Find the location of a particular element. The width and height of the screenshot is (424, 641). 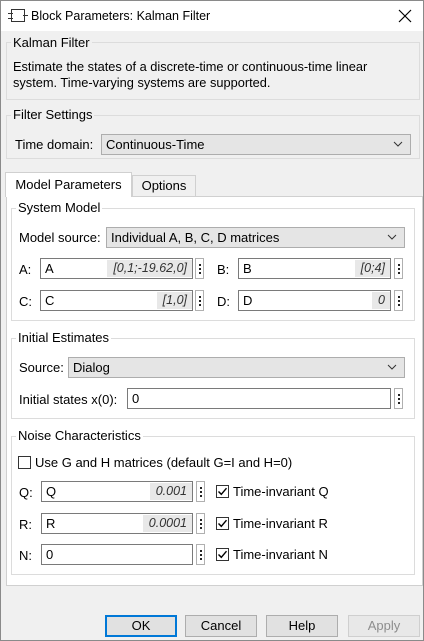

cancel-button: Cancel is located at coordinates (221, 626).